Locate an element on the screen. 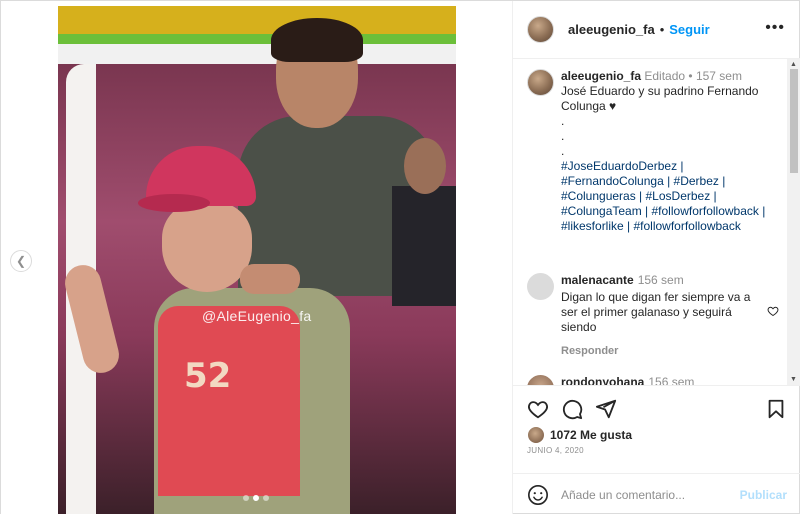 The image size is (800, 514). scroll-down-icon: ▼ is located at coordinates (793, 379).